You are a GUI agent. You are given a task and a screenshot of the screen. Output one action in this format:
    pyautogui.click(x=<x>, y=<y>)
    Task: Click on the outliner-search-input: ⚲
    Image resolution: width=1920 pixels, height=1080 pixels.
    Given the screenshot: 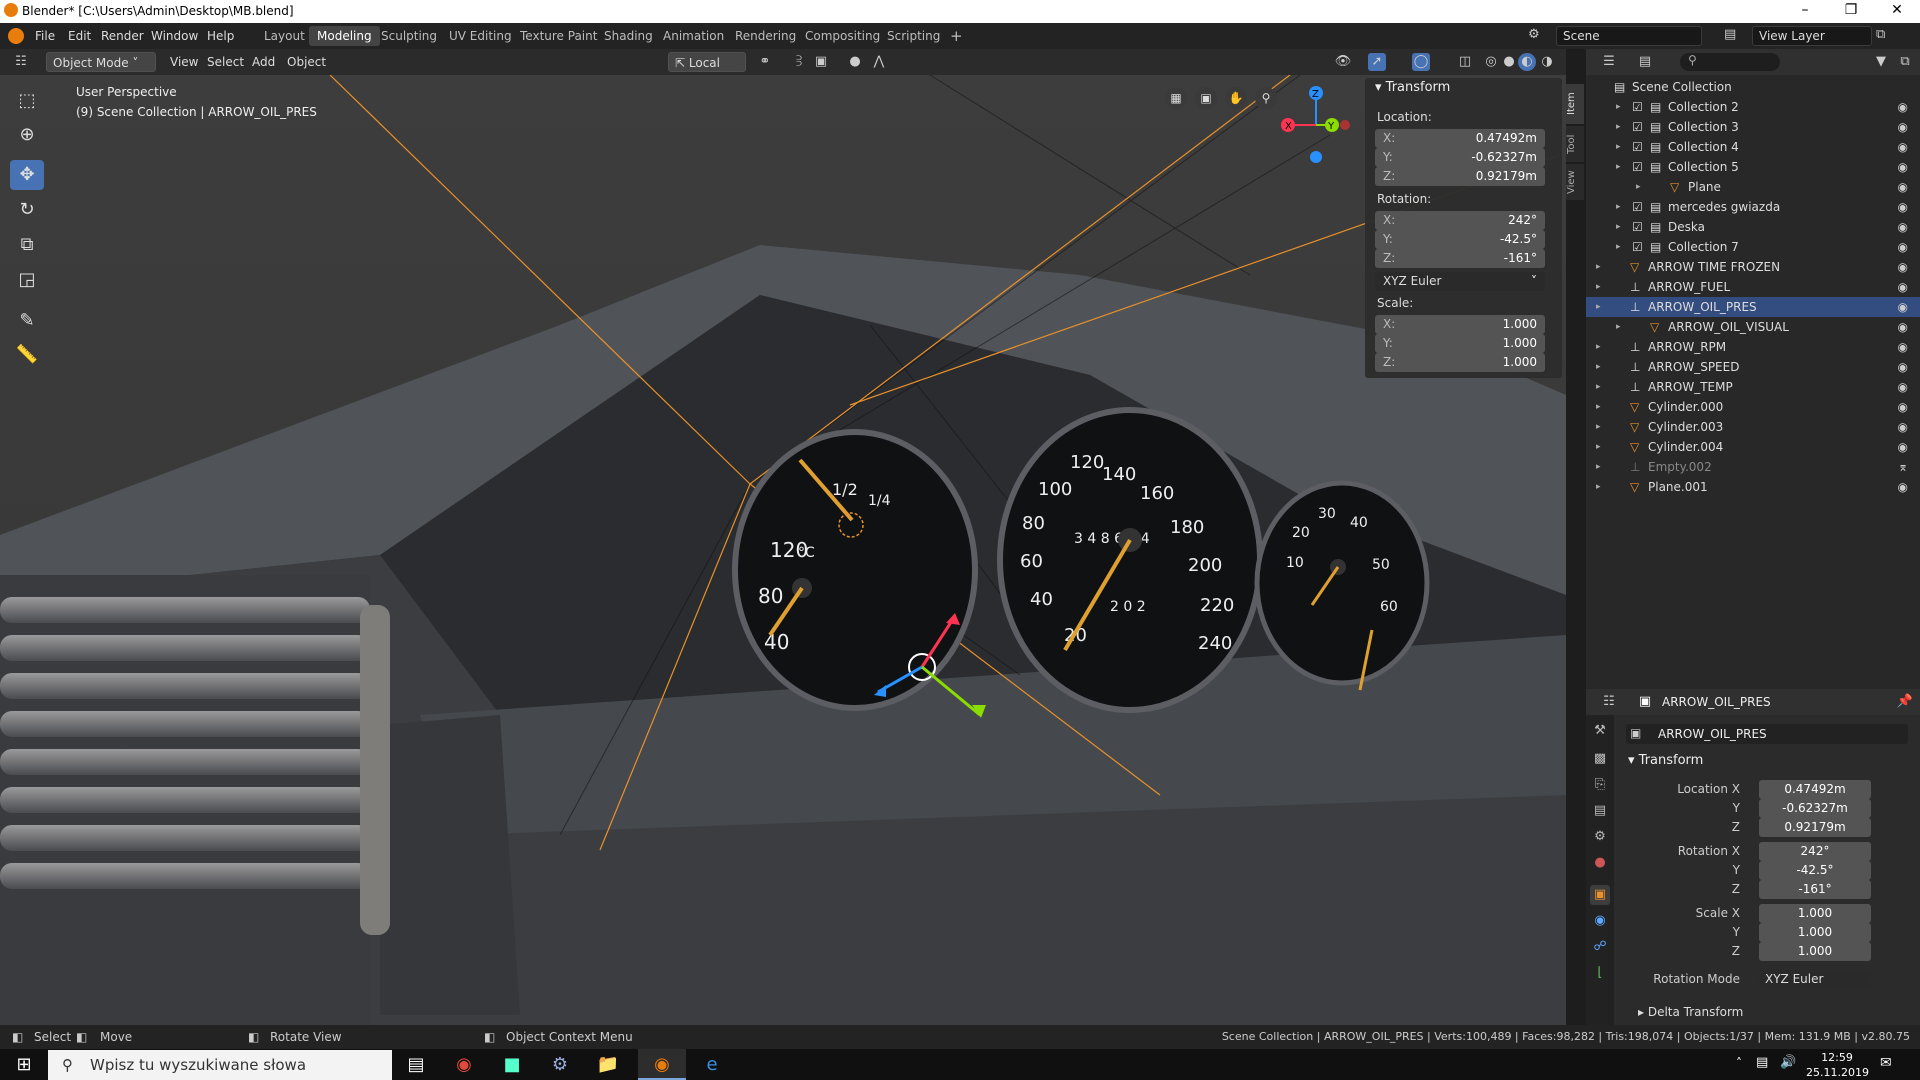 What is the action you would take?
    pyautogui.click(x=1730, y=62)
    